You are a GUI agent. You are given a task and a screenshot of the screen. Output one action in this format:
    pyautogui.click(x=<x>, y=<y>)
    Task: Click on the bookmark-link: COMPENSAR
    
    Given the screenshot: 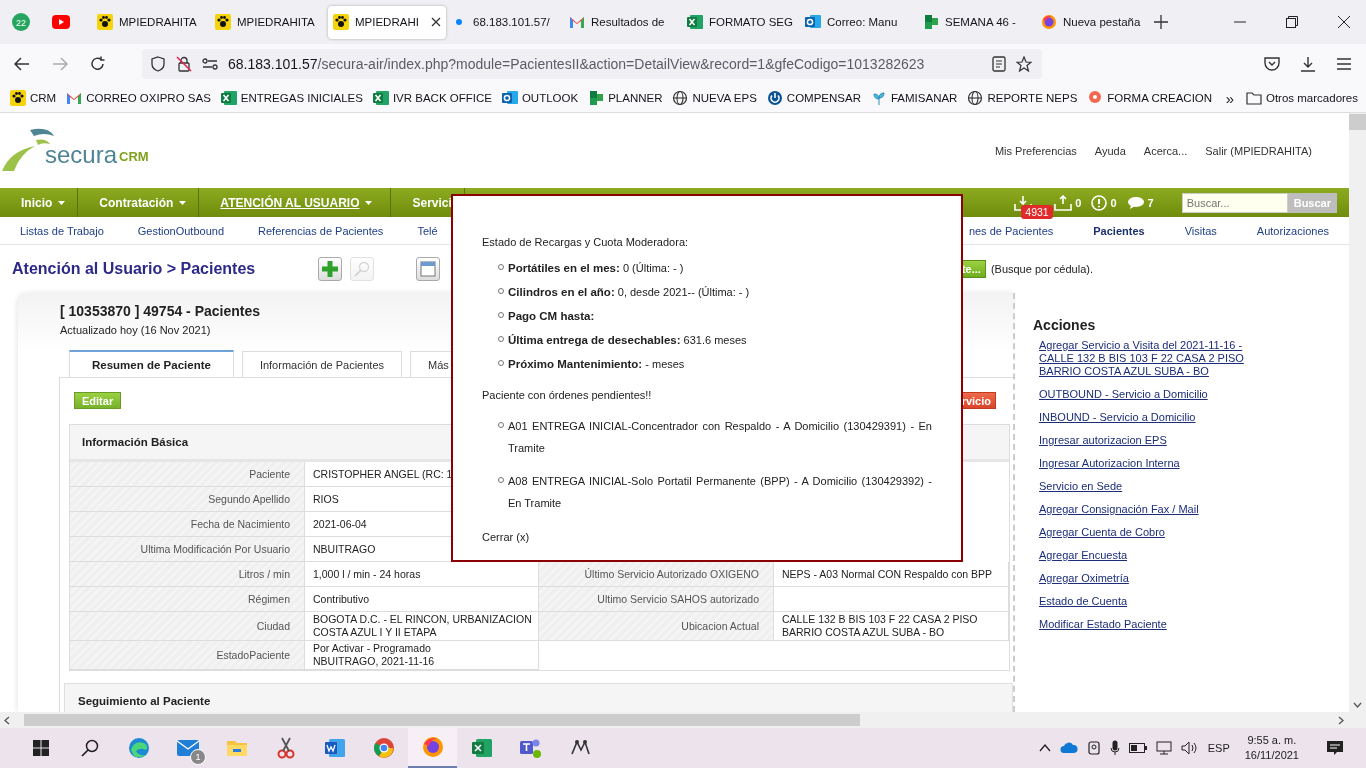 What is the action you would take?
    pyautogui.click(x=823, y=98)
    